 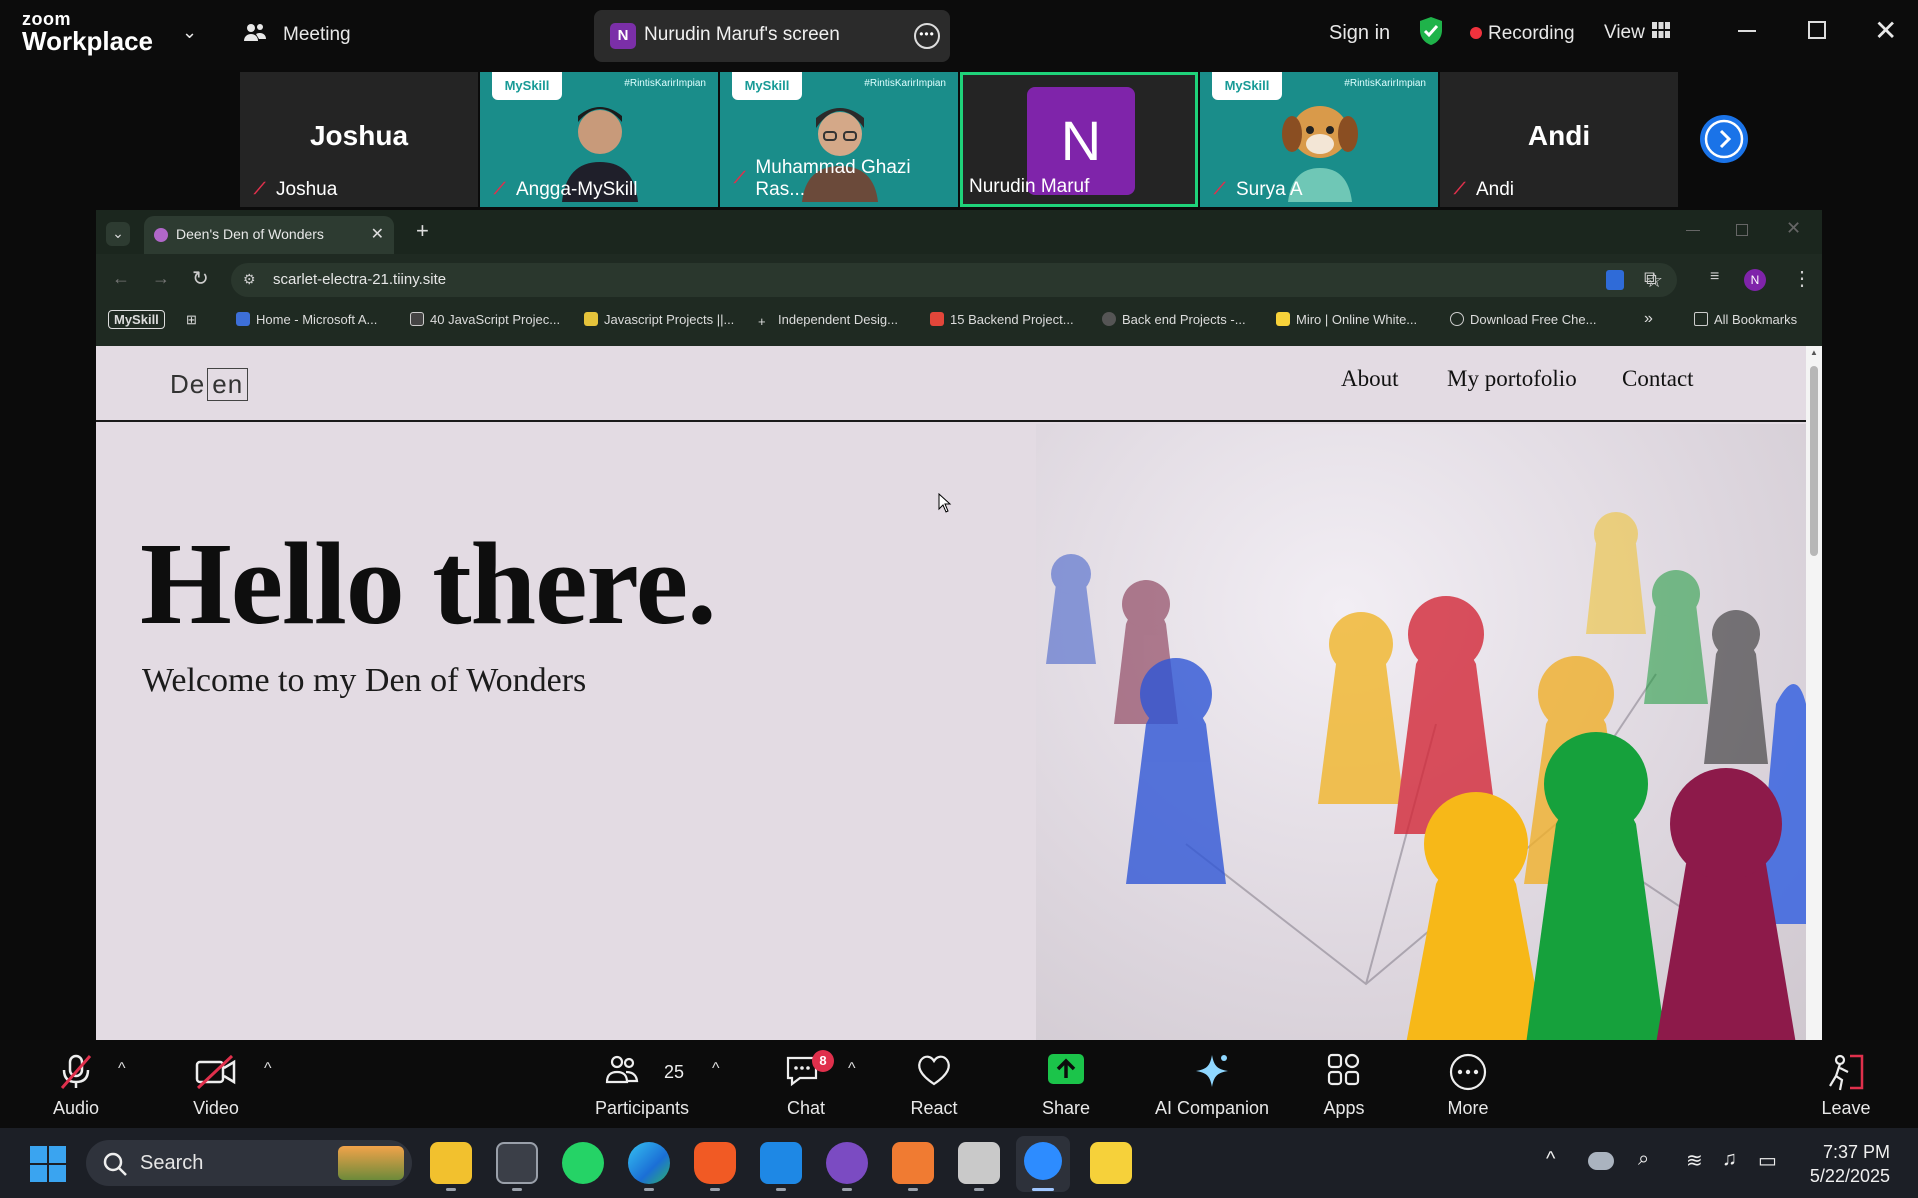 I want to click on more-options-icon: •••, so click(x=927, y=36).